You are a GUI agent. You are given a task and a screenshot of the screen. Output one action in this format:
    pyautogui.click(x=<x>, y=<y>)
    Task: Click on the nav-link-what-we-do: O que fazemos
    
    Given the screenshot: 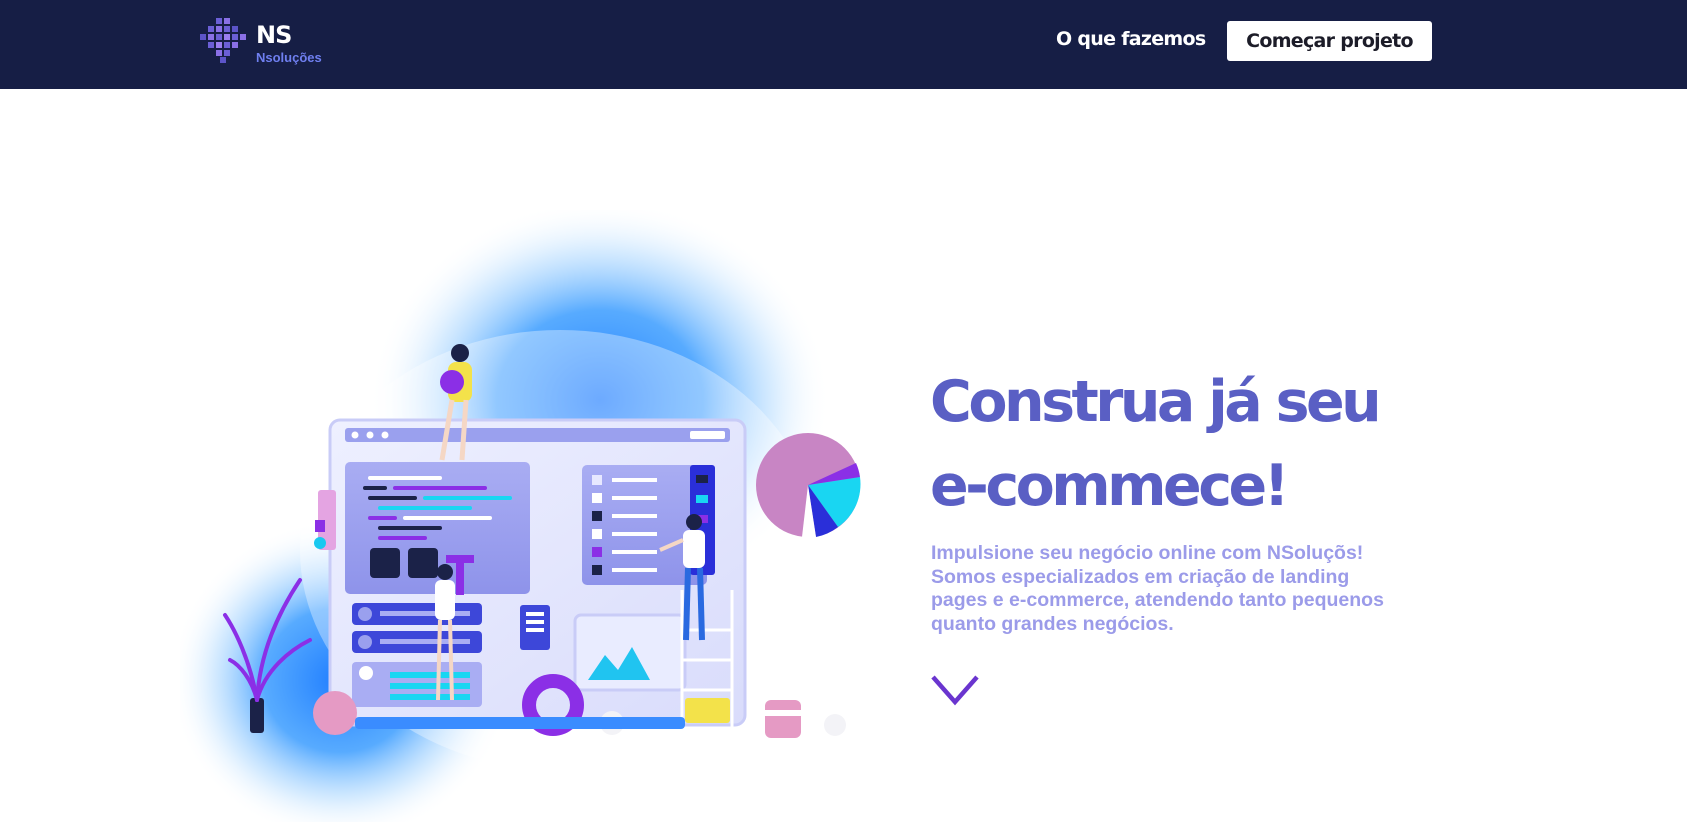 What is the action you would take?
    pyautogui.click(x=1131, y=39)
    